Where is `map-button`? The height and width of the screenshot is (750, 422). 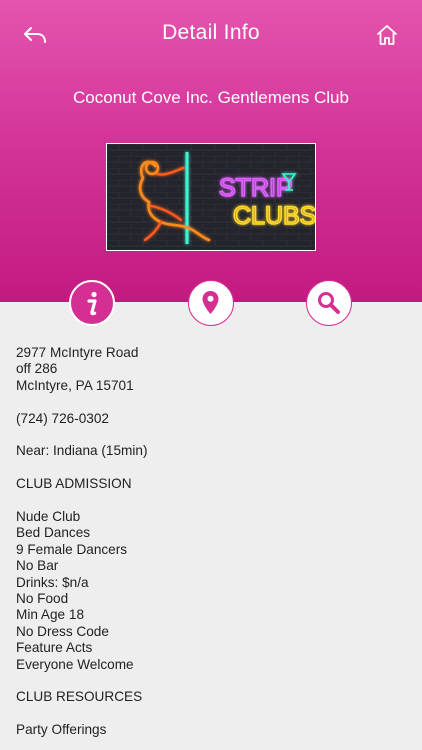
map-button is located at coordinates (211, 303).